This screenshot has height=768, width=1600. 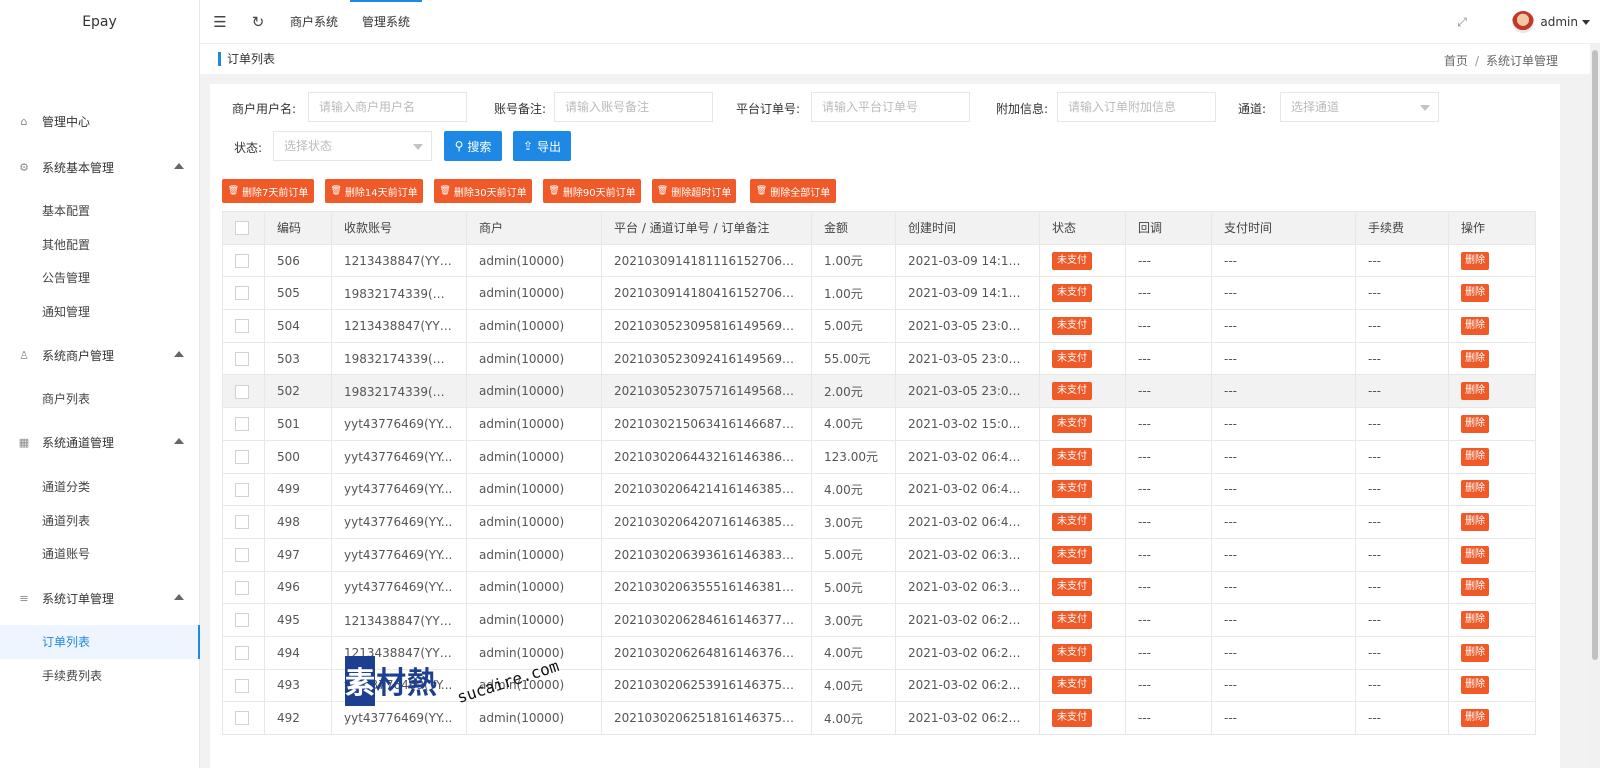 I want to click on sidebar-item-1-1: 其他配置, so click(x=100, y=245).